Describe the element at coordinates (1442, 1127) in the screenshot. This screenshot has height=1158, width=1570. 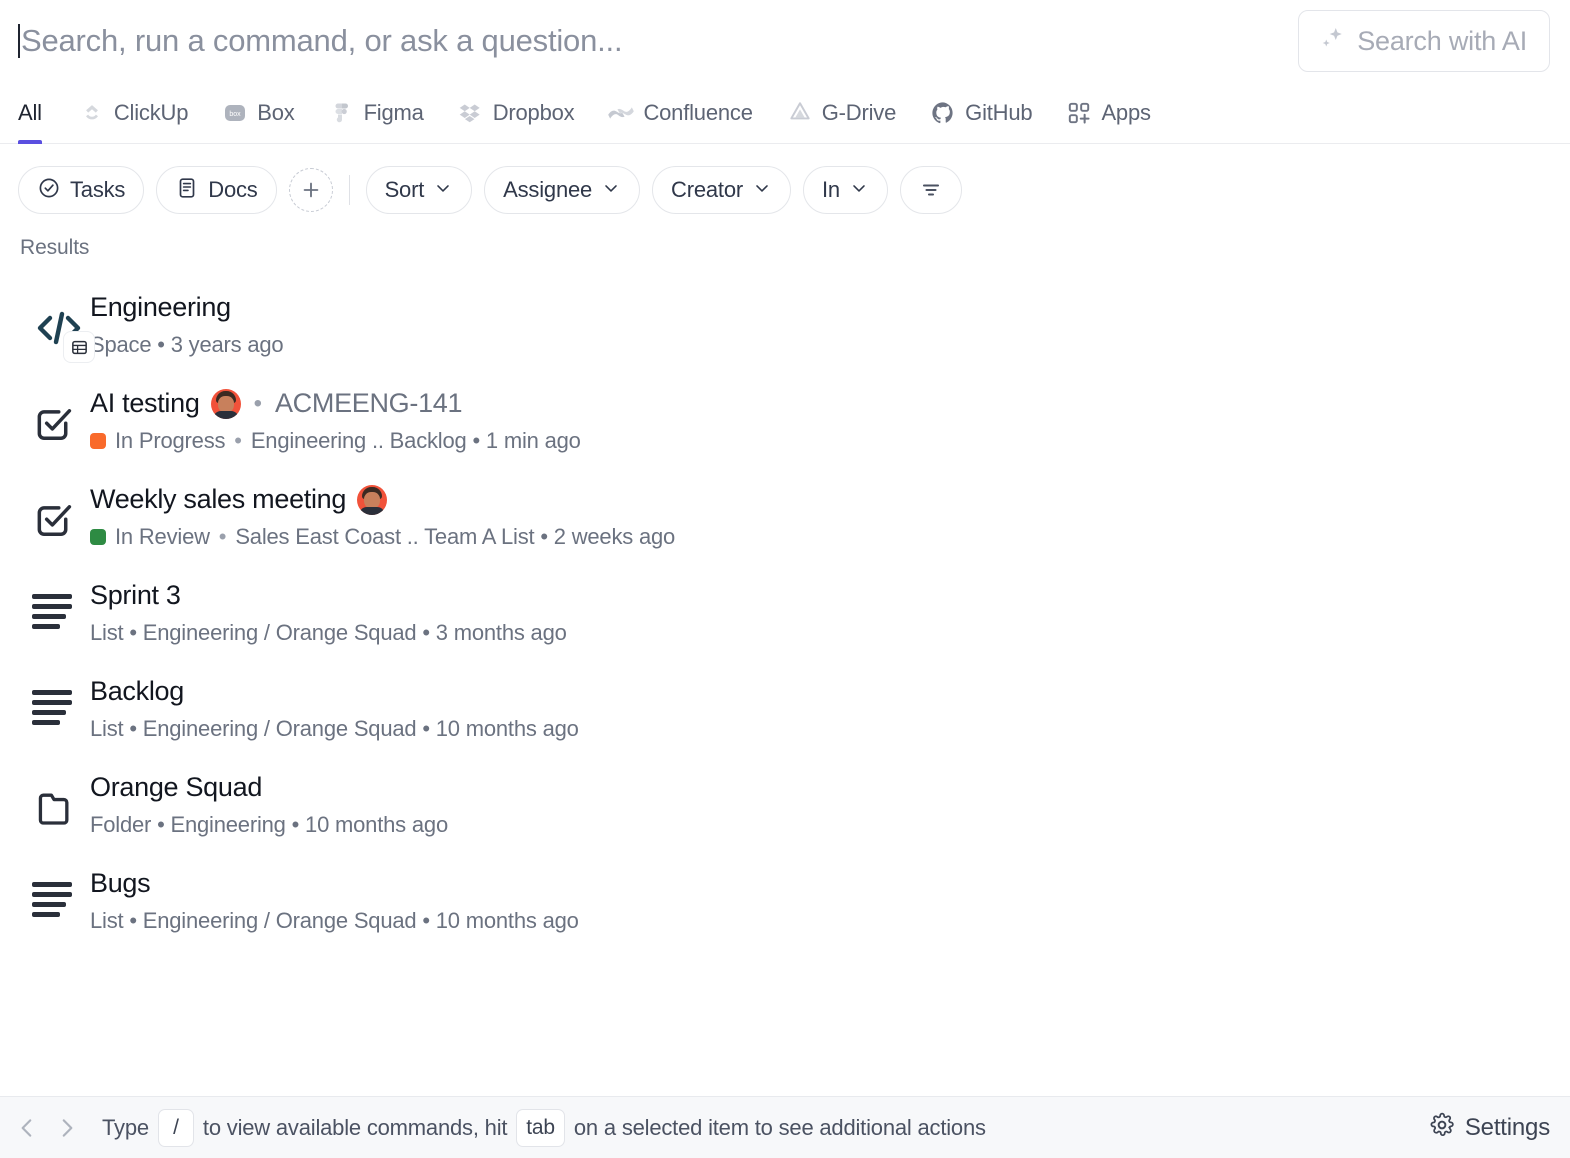
I see `gear-icon` at that location.